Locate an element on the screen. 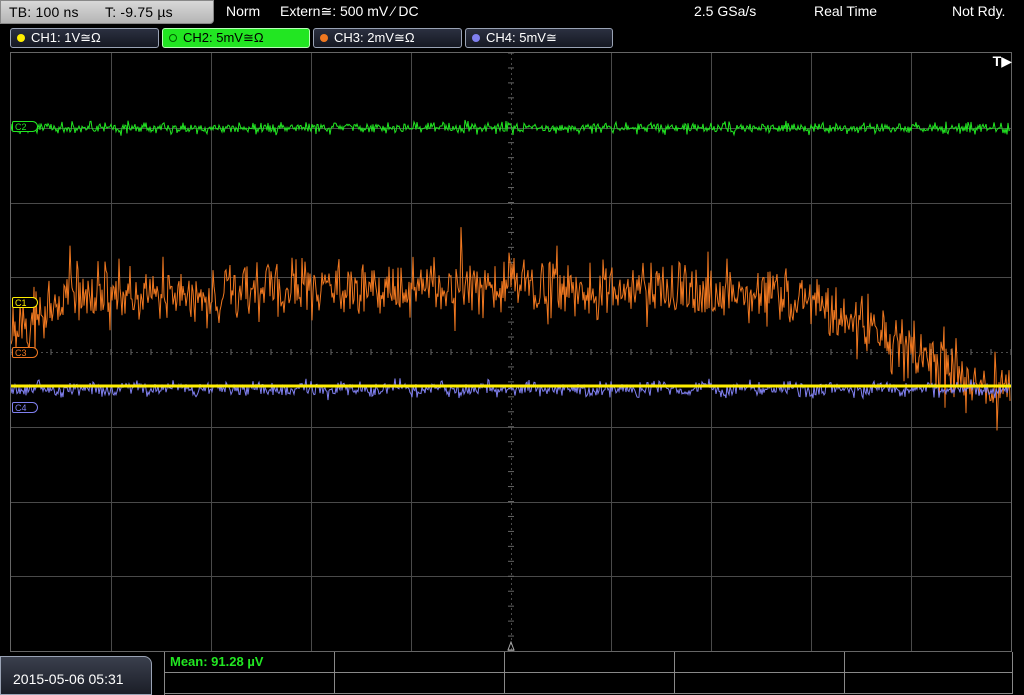  ch1-indicator-icon is located at coordinates (21, 38).